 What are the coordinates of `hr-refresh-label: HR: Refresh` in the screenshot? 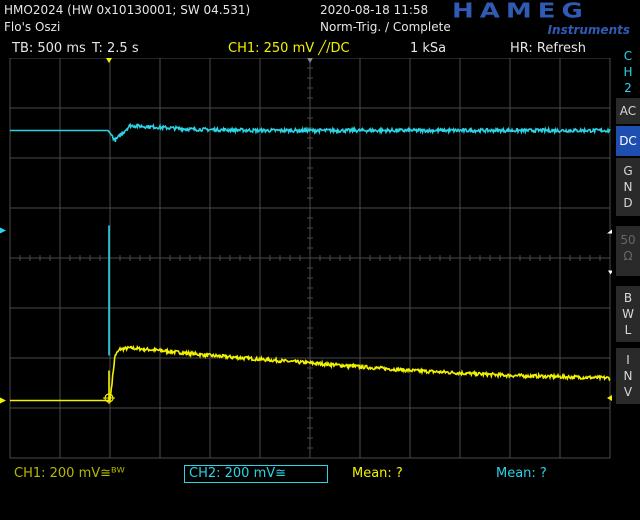 It's located at (548, 48).